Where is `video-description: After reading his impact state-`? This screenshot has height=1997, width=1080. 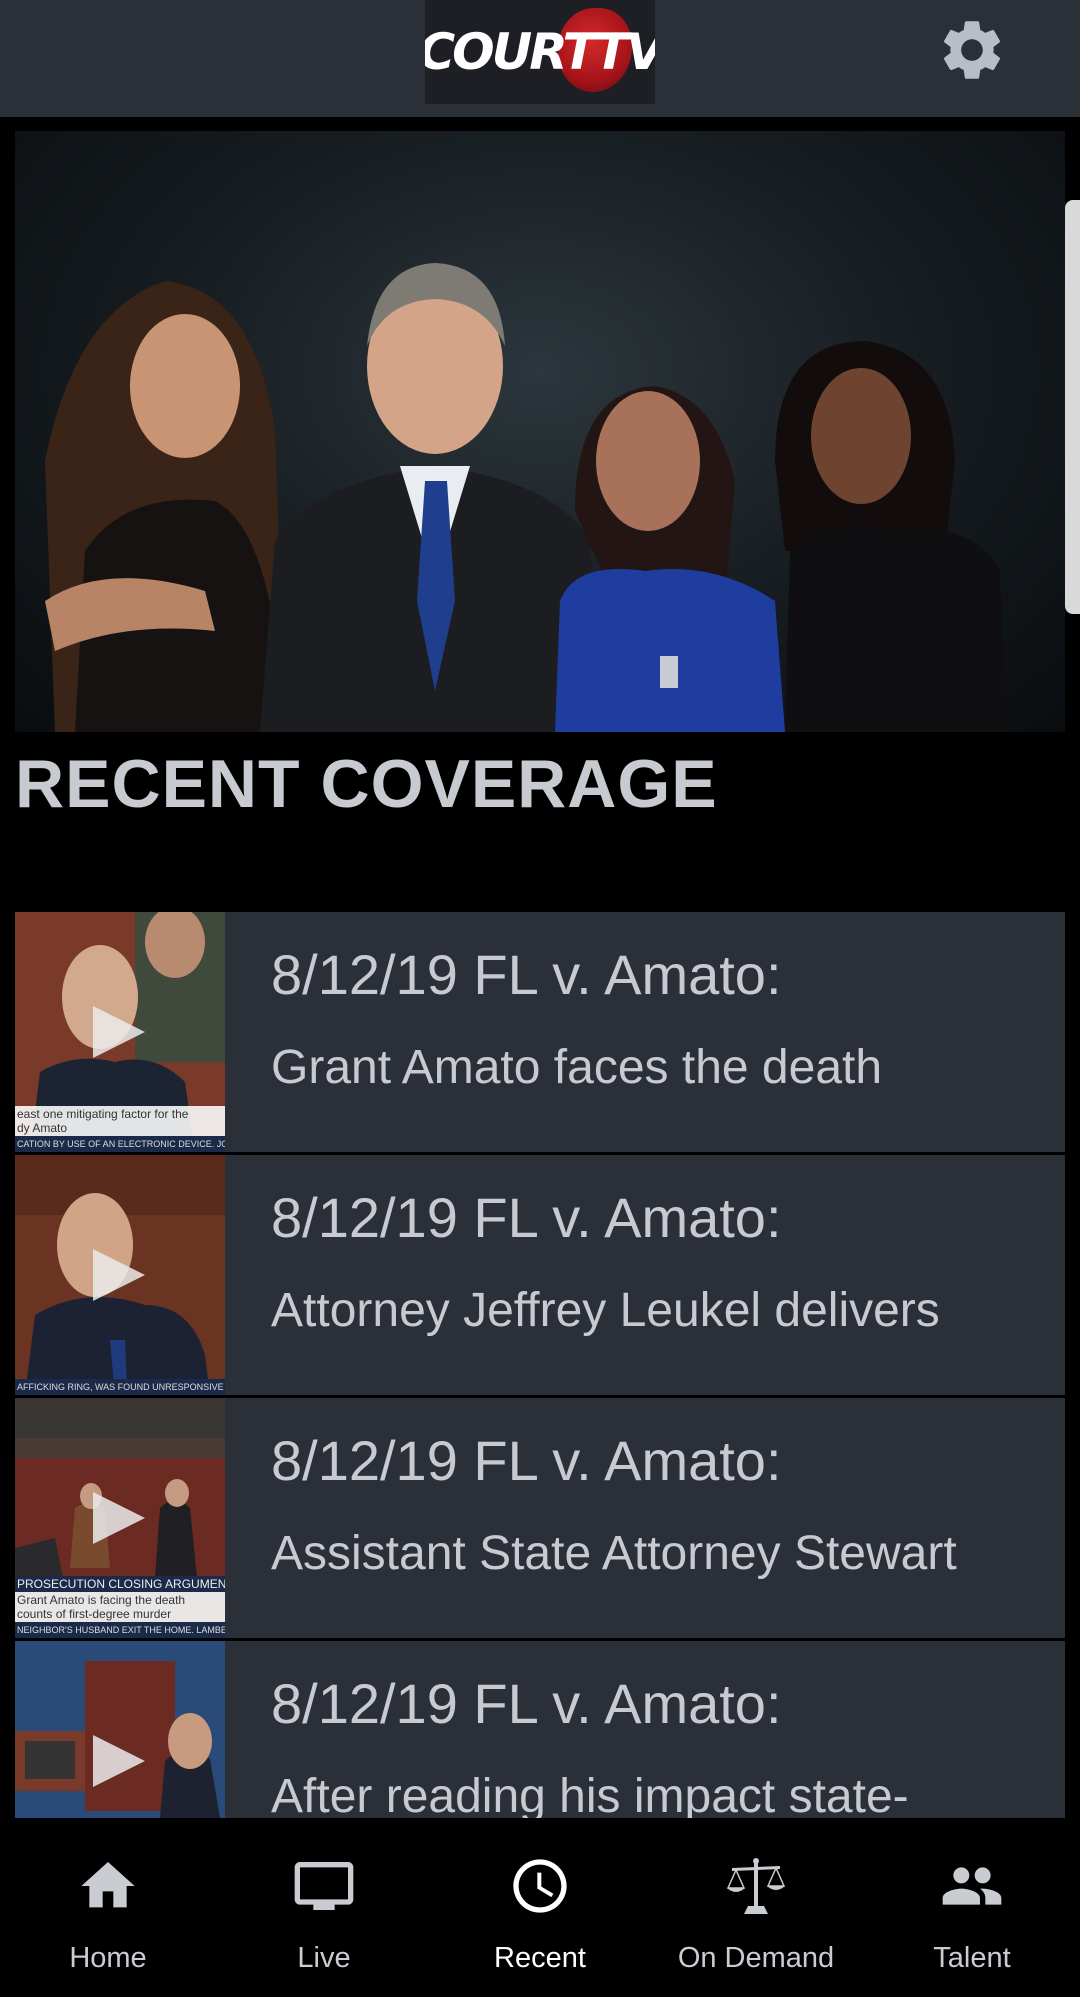
video-description: After reading his impact state- is located at coordinates (590, 1794).